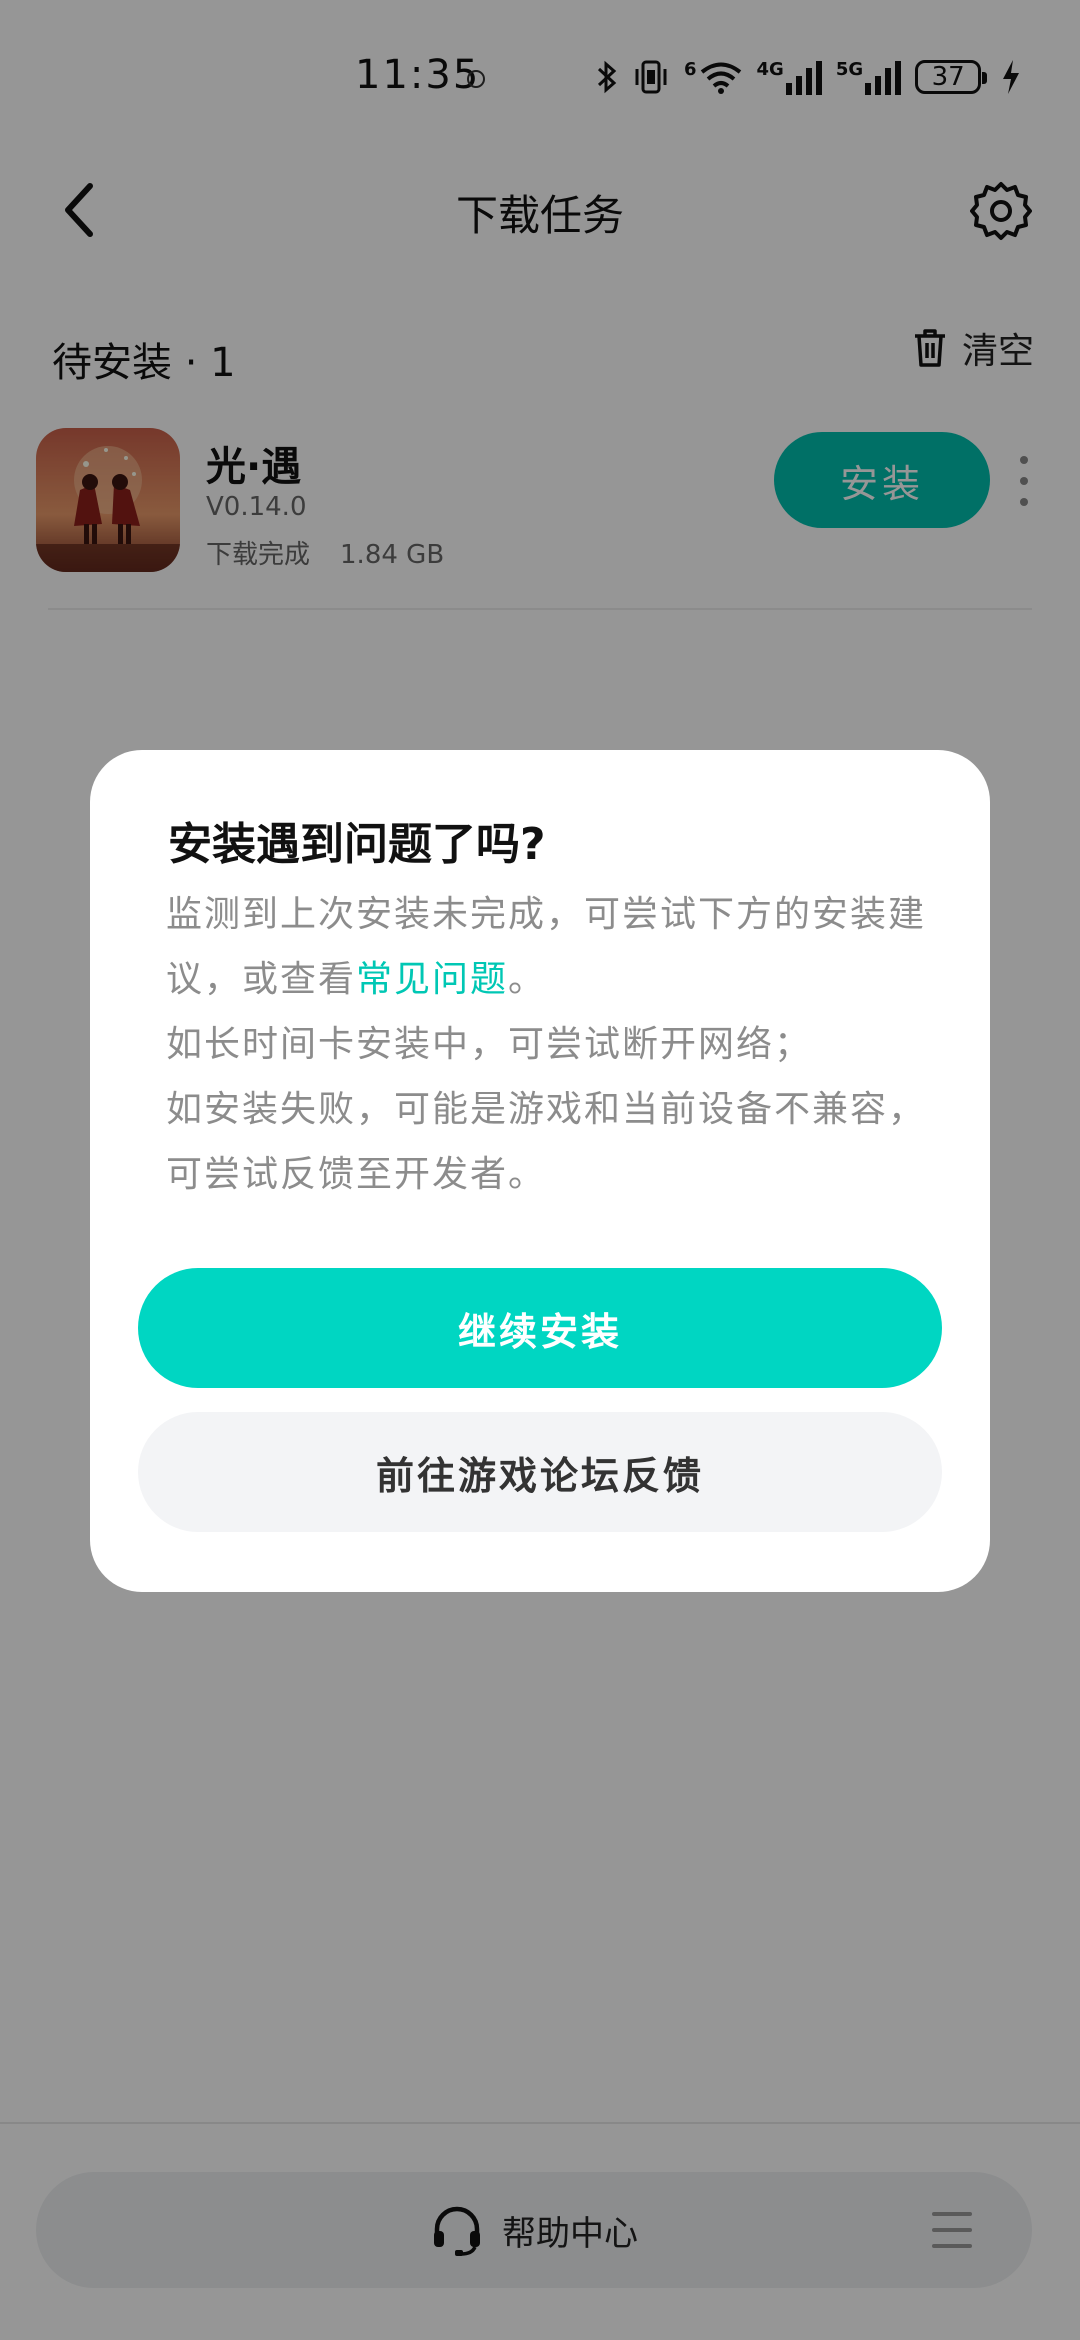  What do you see at coordinates (546, 1142) in the screenshot?
I see `dialog-body-paragraph-3: 如安装失败，可能是游戏和当前设备不兼容，可尝试反馈至开发者。` at bounding box center [546, 1142].